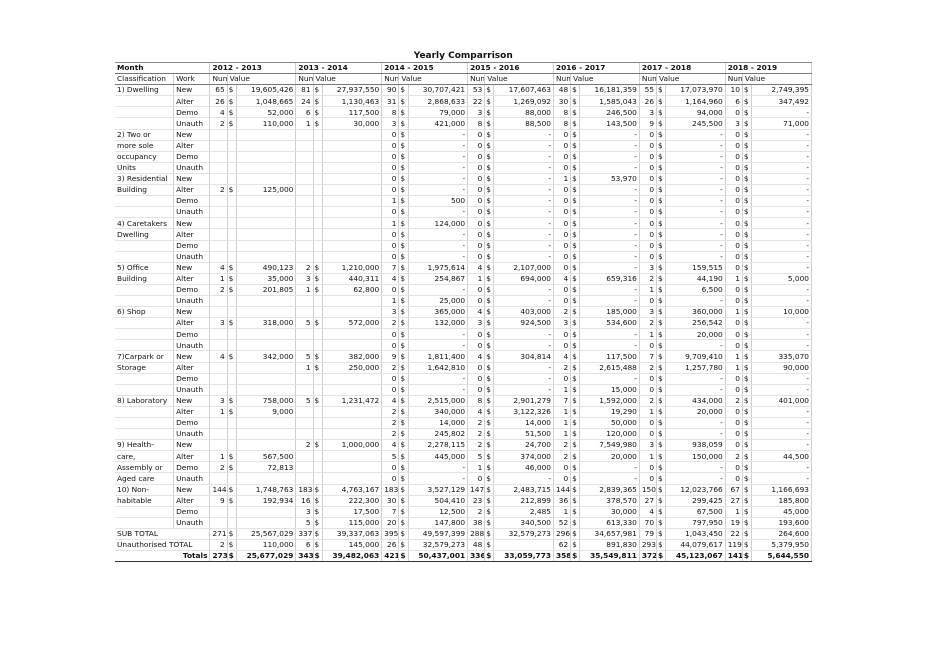 This screenshot has width=928, height=656. I want to click on classification-cell: Assembly or, so click(145, 467).